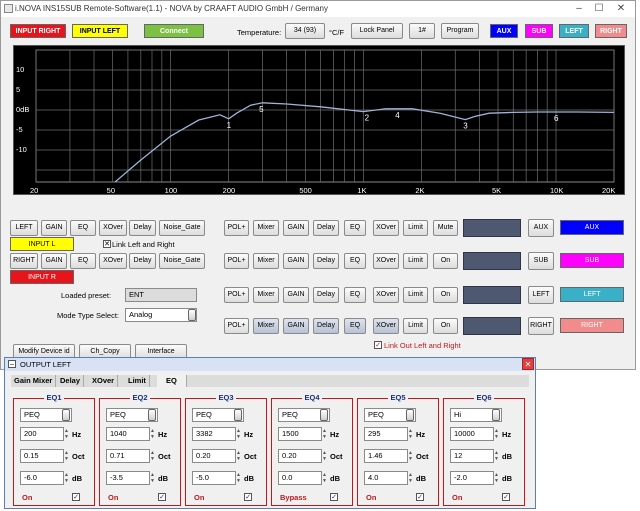  Describe the element at coordinates (238, 478) in the screenshot. I see `eq3-gain-spinner-icon: ▲ ▼` at that location.